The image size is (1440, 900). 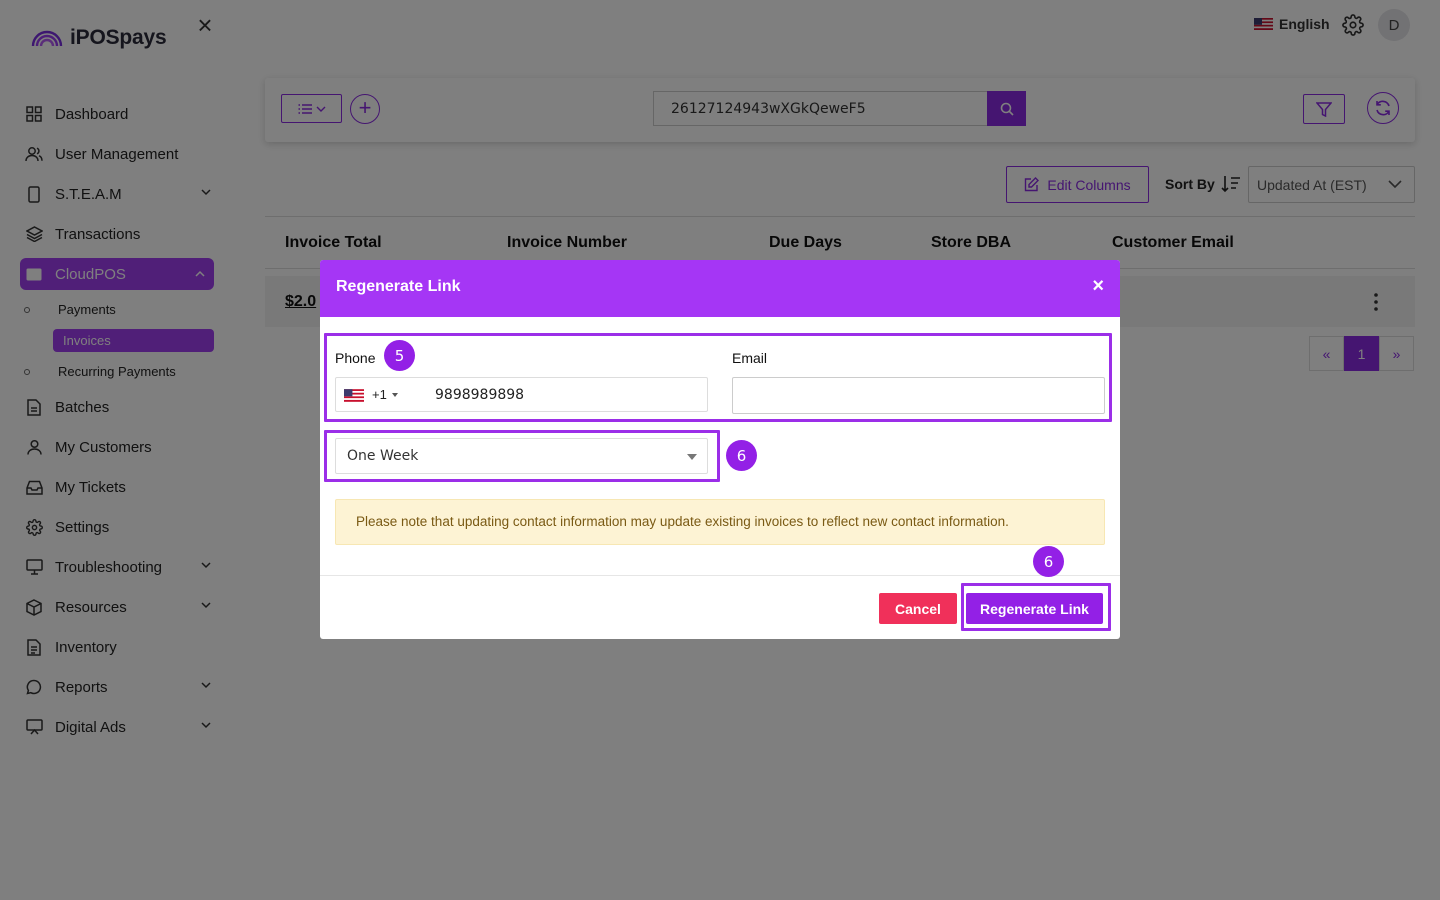 What do you see at coordinates (383, 456) in the screenshot?
I see `link-expiry-value: One Week` at bounding box center [383, 456].